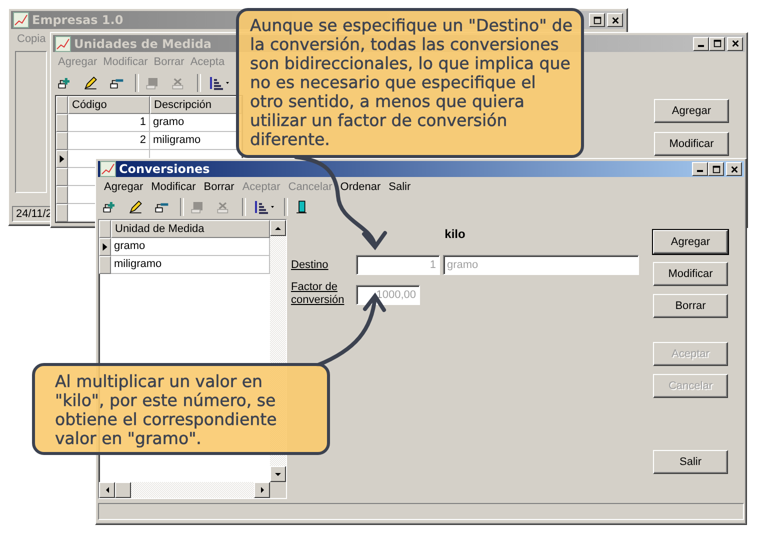 This screenshot has height=546, width=768. What do you see at coordinates (310, 265) in the screenshot?
I see `field-label: Destino` at bounding box center [310, 265].